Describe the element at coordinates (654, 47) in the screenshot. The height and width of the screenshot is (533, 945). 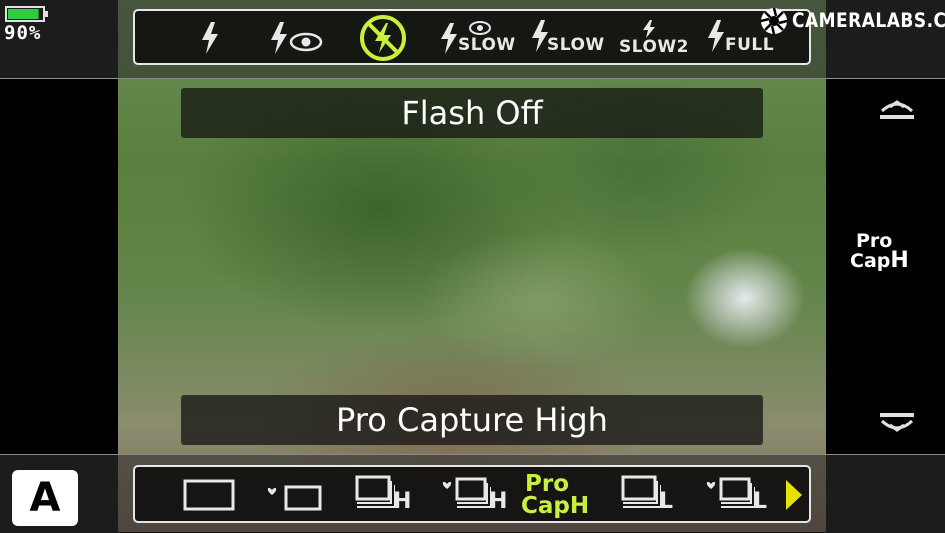
I see `slow2-label: SLOW2` at that location.